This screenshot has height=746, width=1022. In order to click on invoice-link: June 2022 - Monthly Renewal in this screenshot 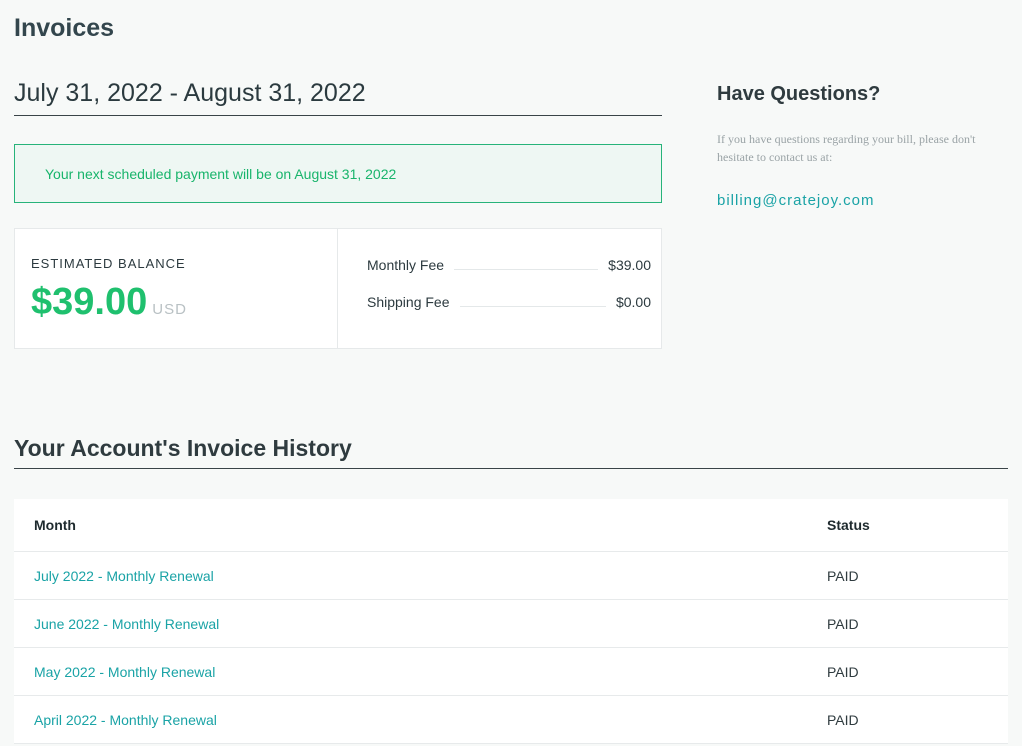, I will do `click(126, 624)`.